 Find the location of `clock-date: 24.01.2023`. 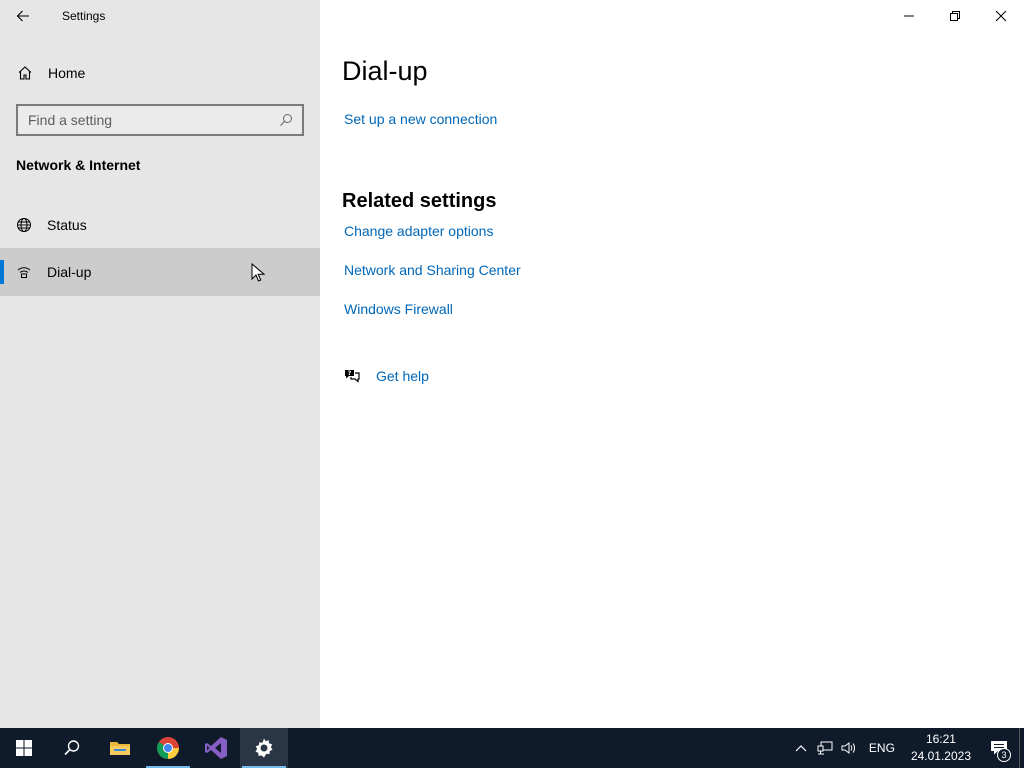

clock-date: 24.01.2023 is located at coordinates (940, 756).